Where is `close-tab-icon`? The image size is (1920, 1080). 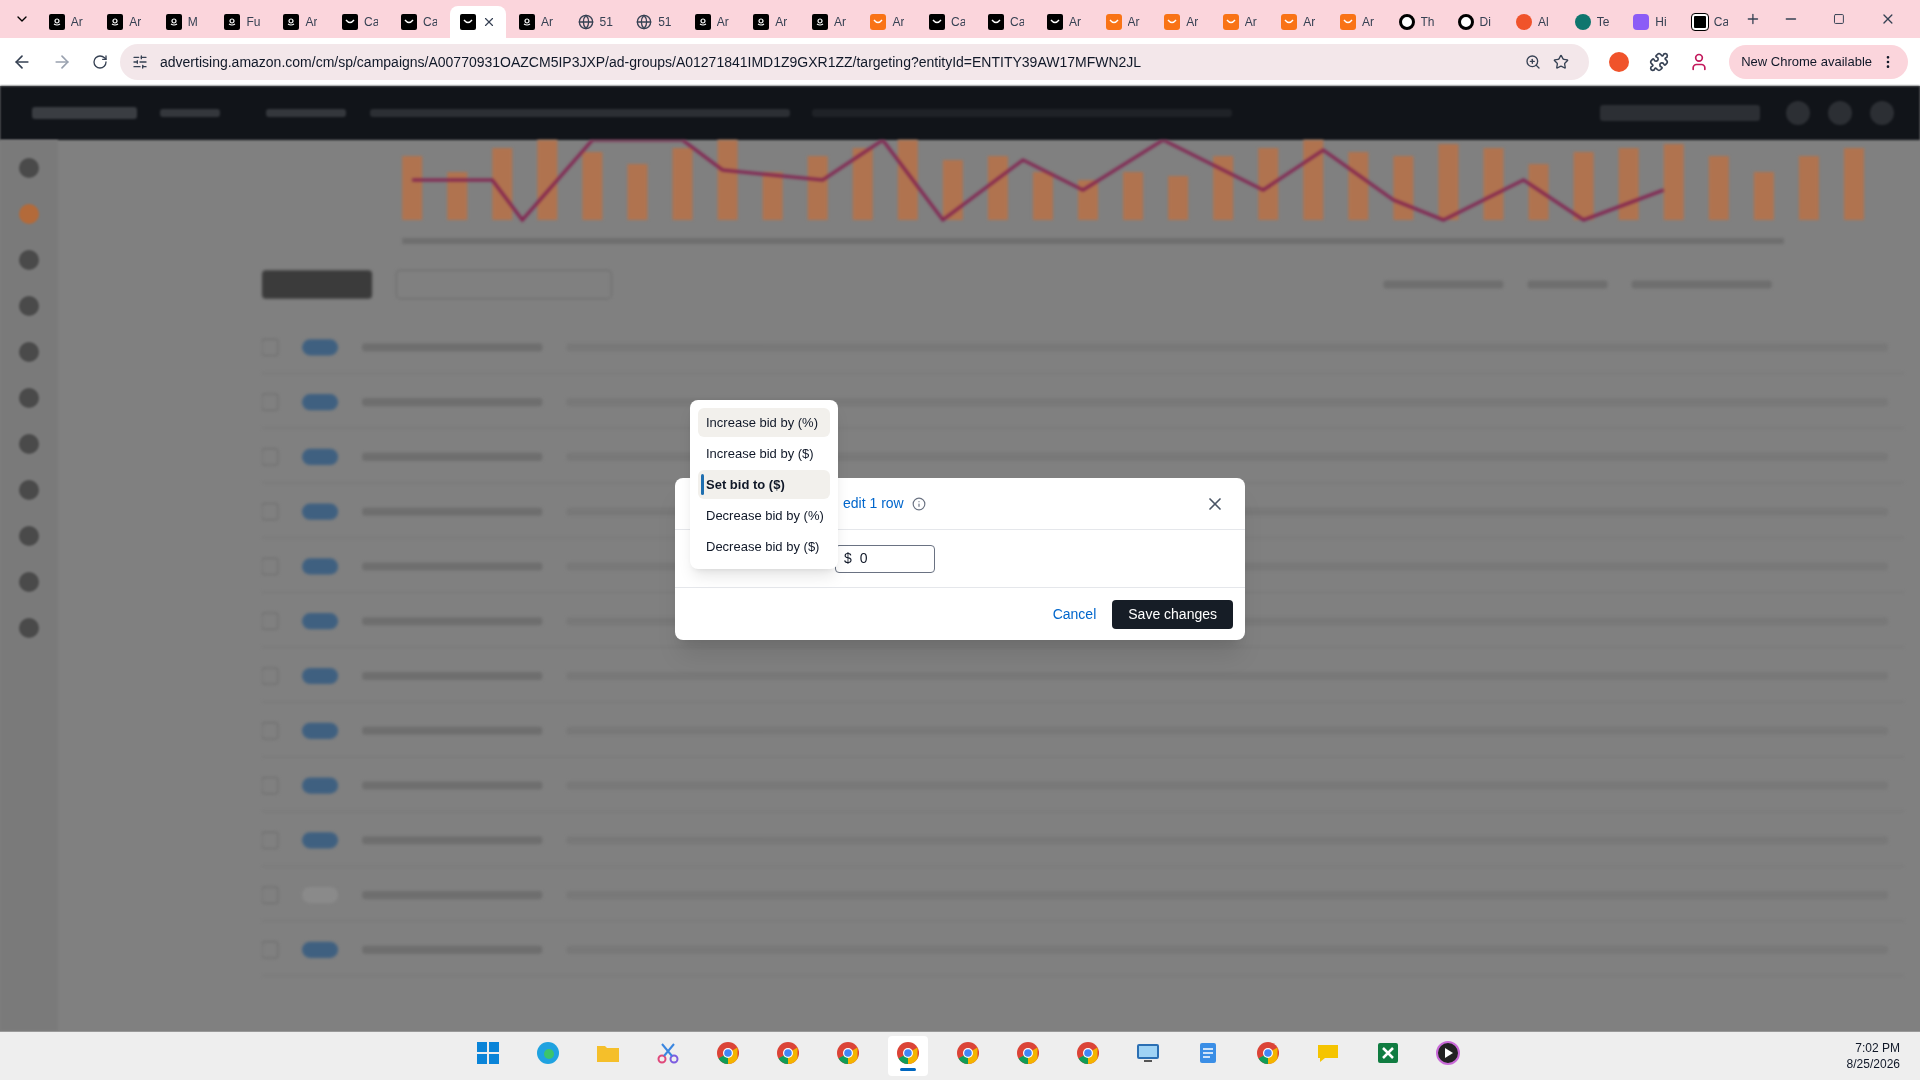
close-tab-icon is located at coordinates (489, 22).